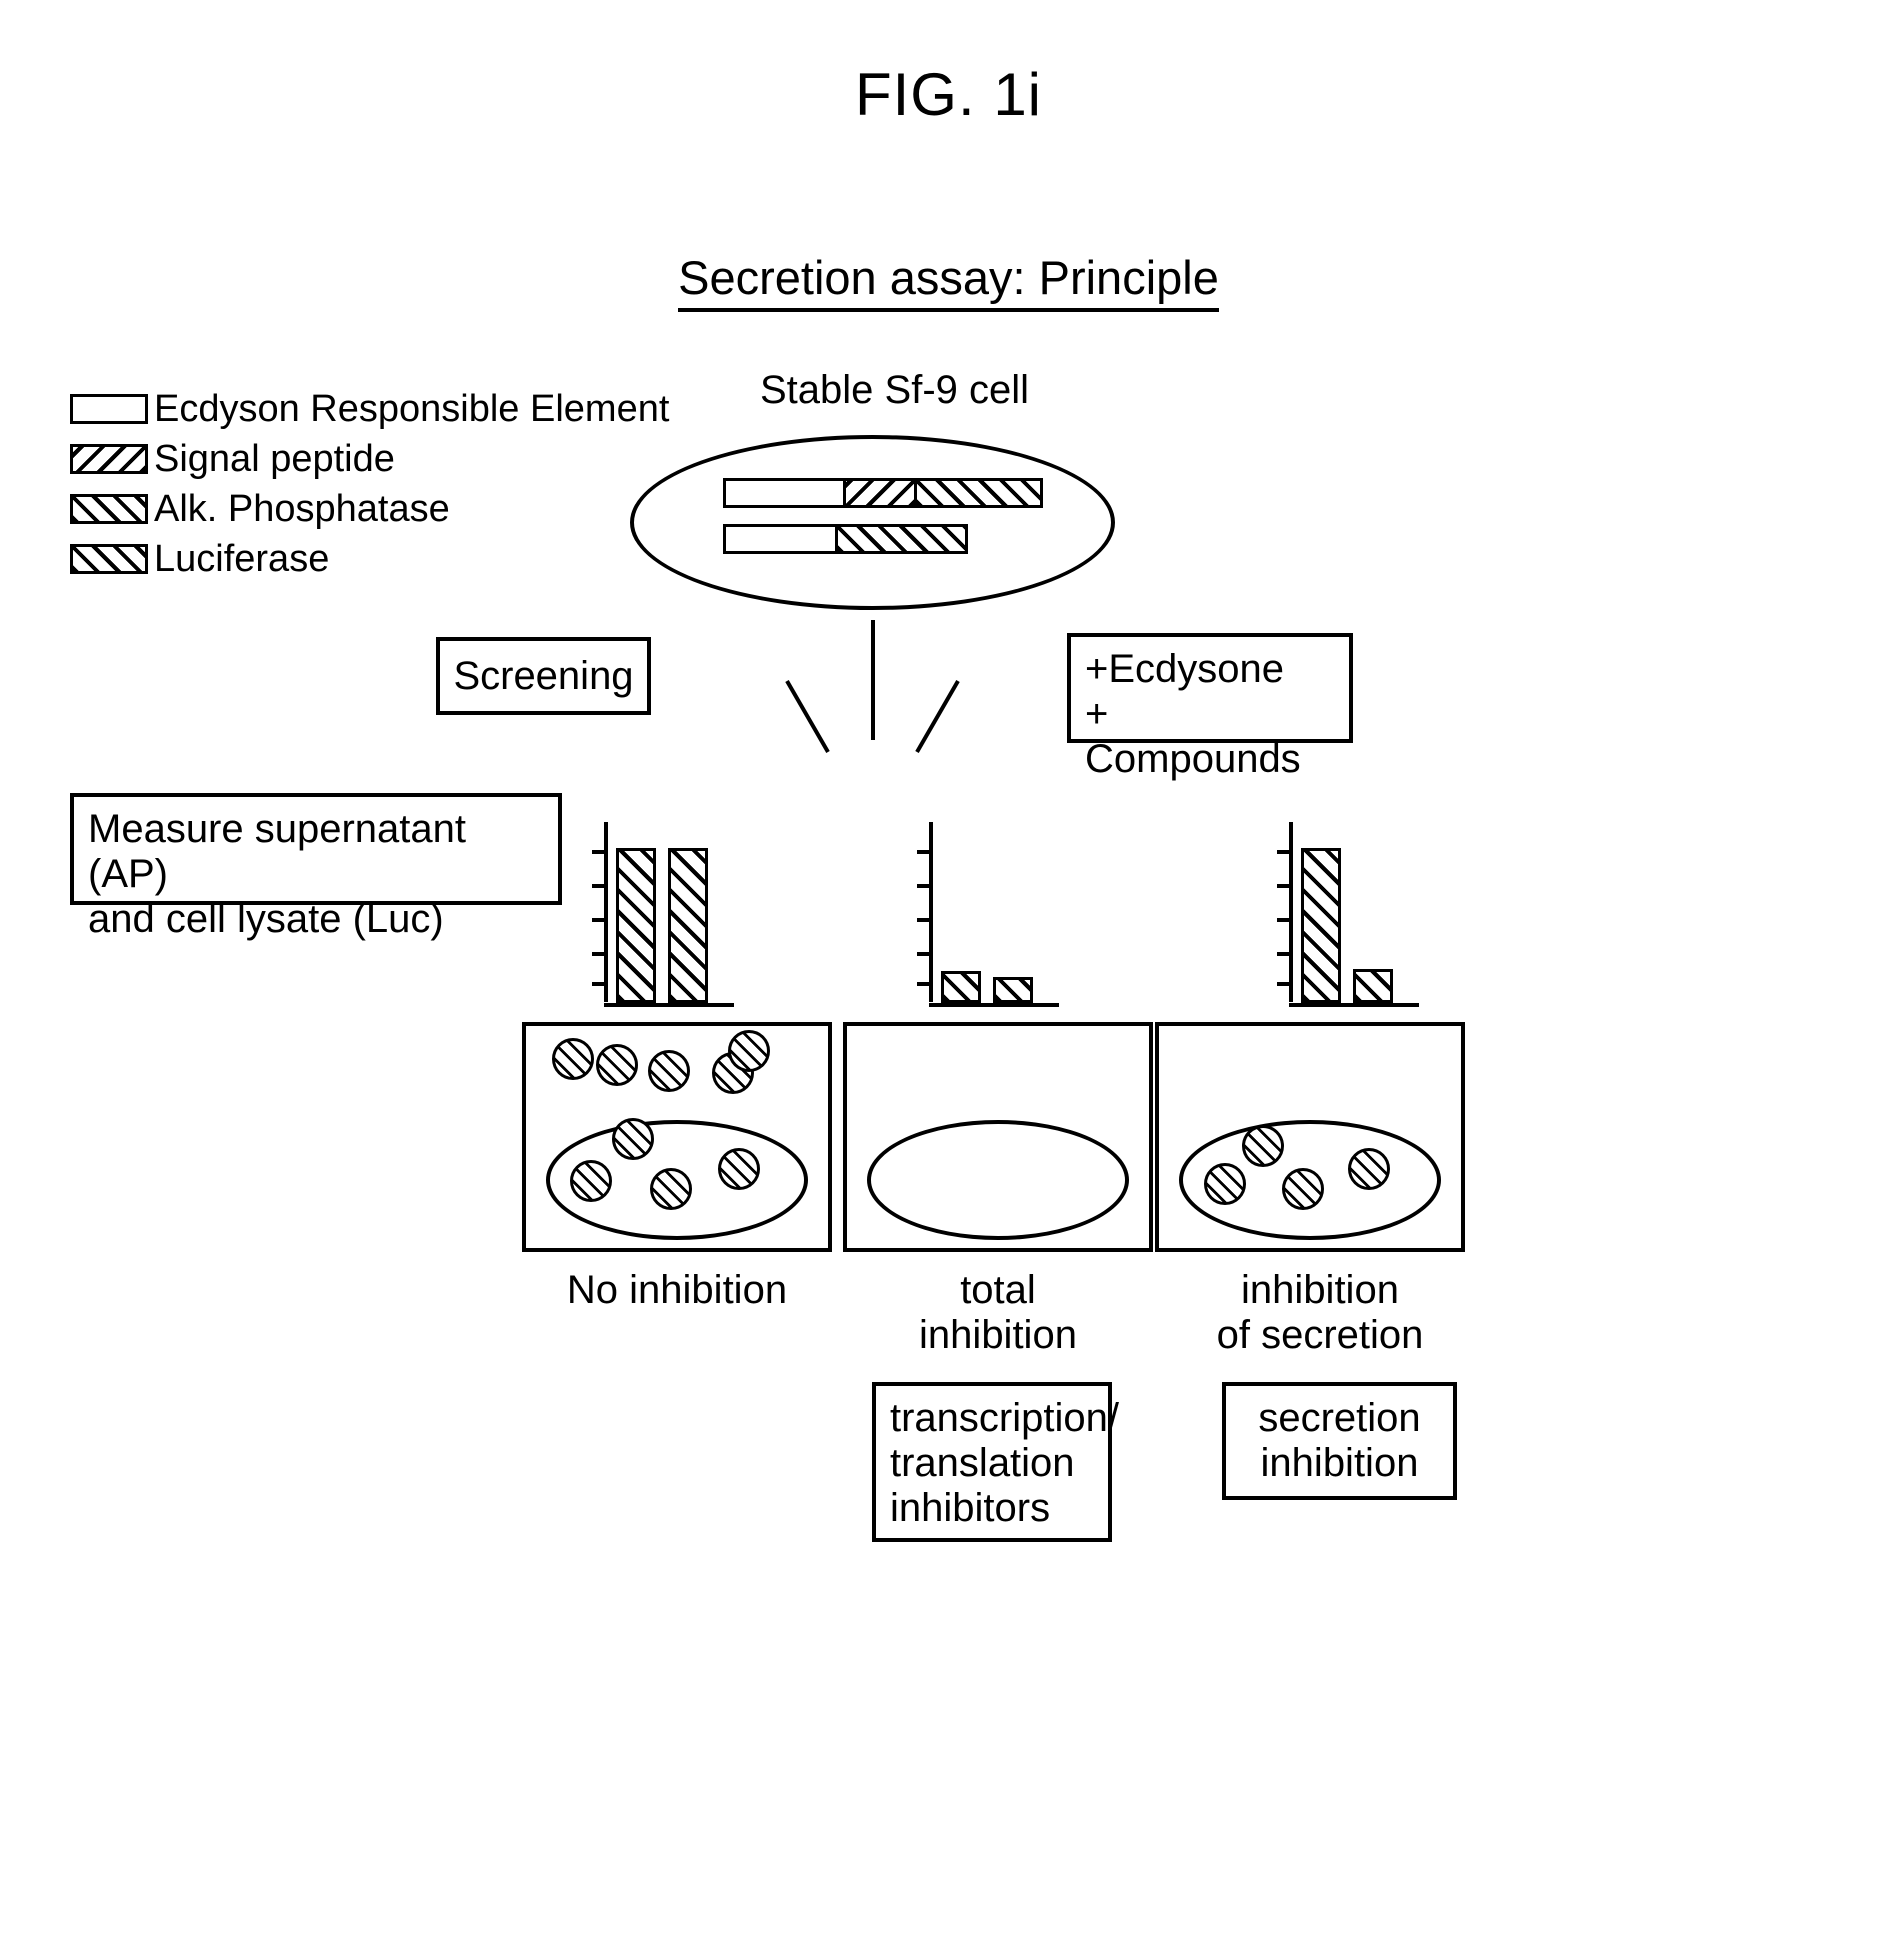 The height and width of the screenshot is (1935, 1897). What do you see at coordinates (982, 1462) in the screenshot?
I see `note-line2: translation` at bounding box center [982, 1462].